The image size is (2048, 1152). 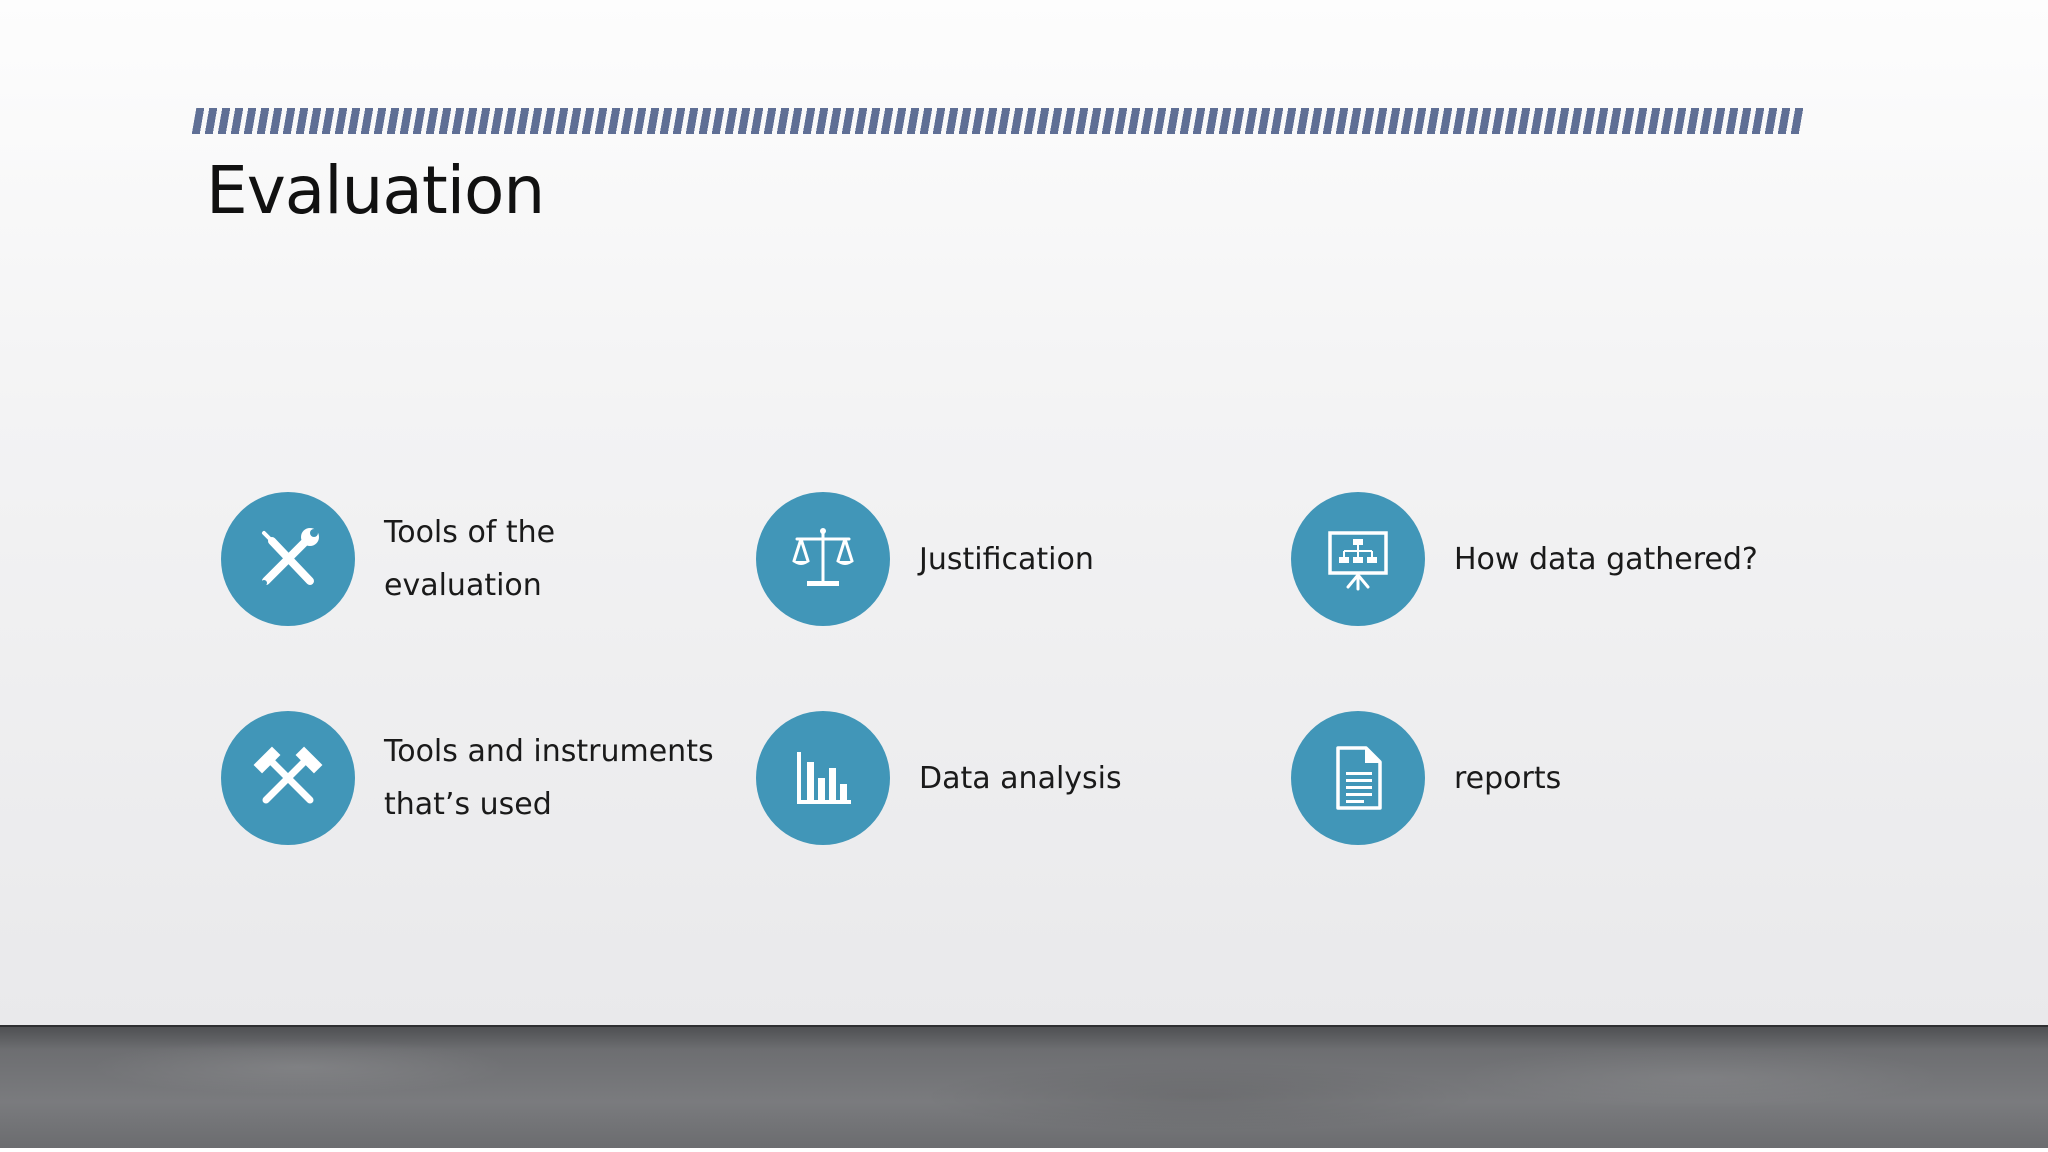 What do you see at coordinates (1024, 1089) in the screenshot?
I see `floor-background` at bounding box center [1024, 1089].